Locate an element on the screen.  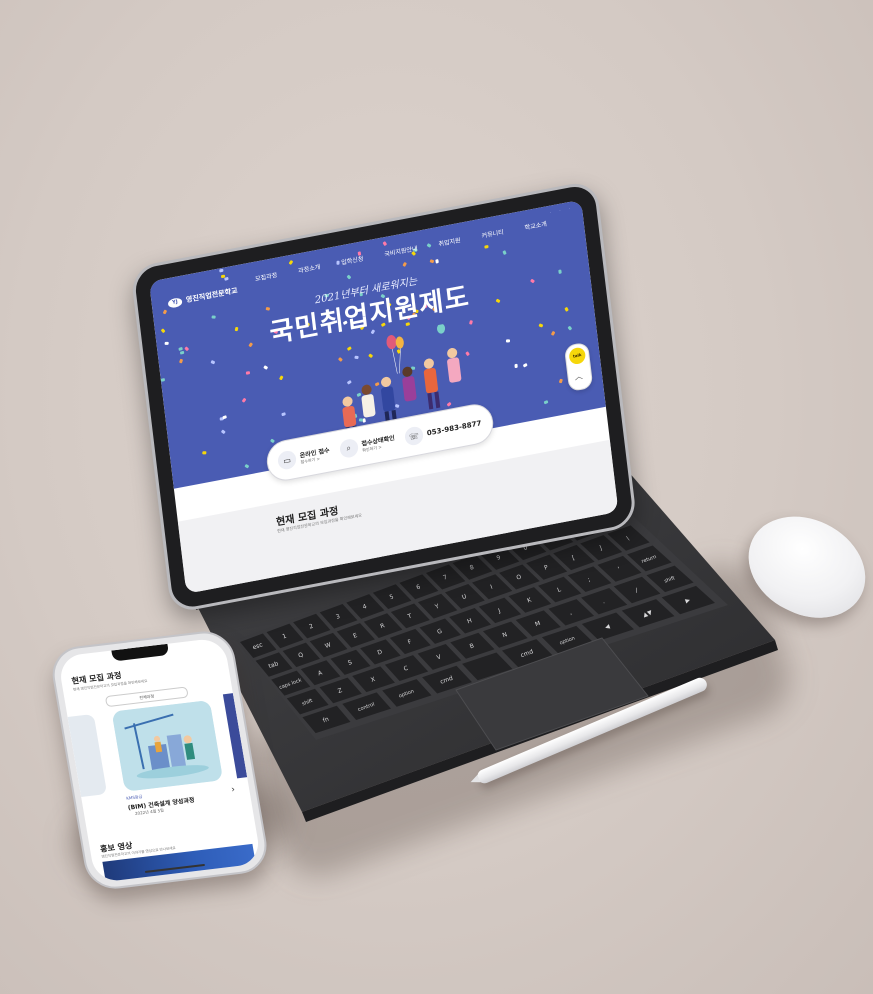
monitor-icon: ▭ is located at coordinates (287, 460).